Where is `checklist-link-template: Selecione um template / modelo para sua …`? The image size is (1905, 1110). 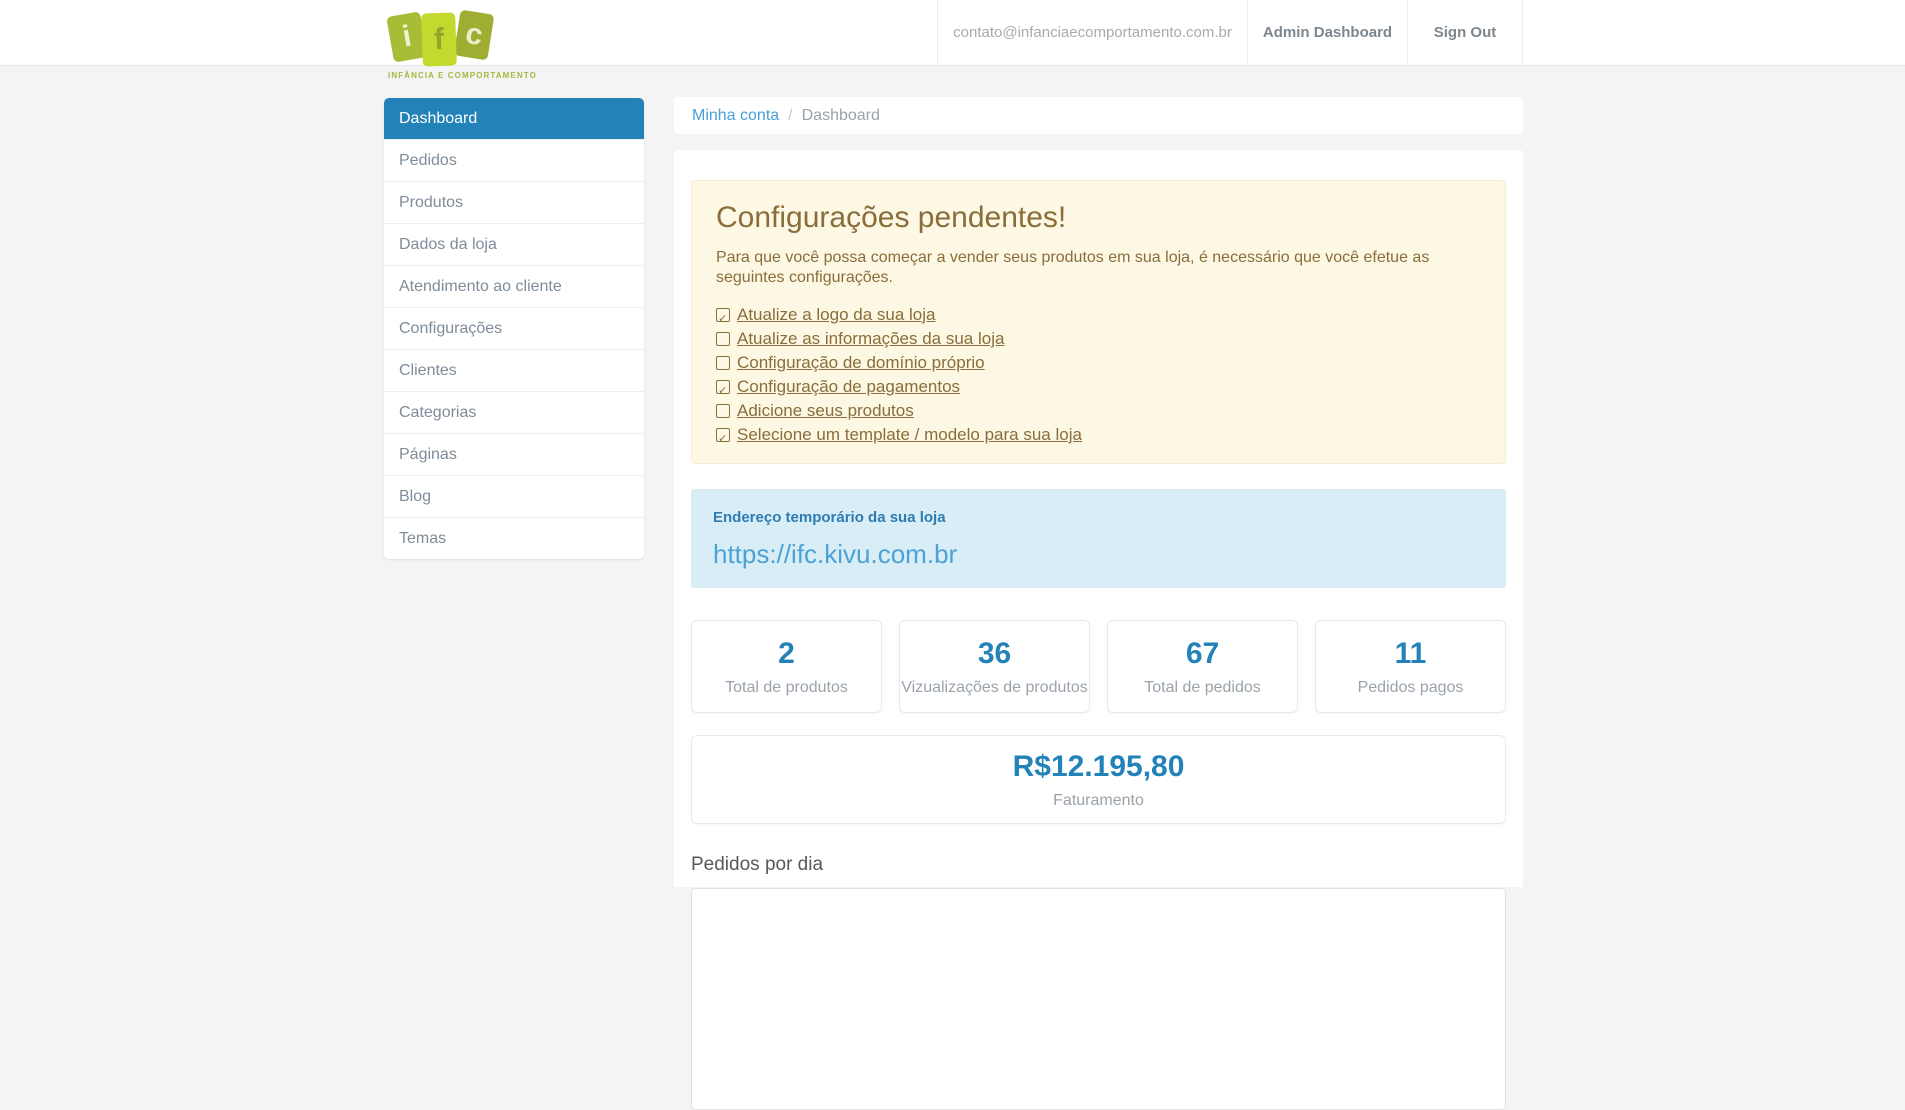
checklist-link-template: Selecione um template / modelo para sua … is located at coordinates (909, 435).